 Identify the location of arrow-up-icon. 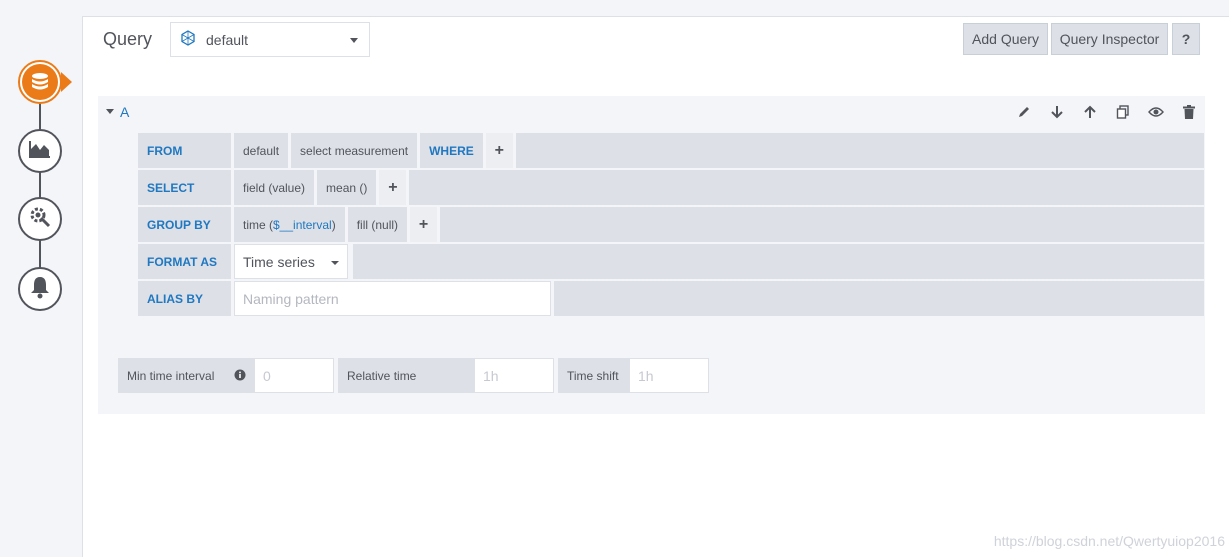
(1090, 112).